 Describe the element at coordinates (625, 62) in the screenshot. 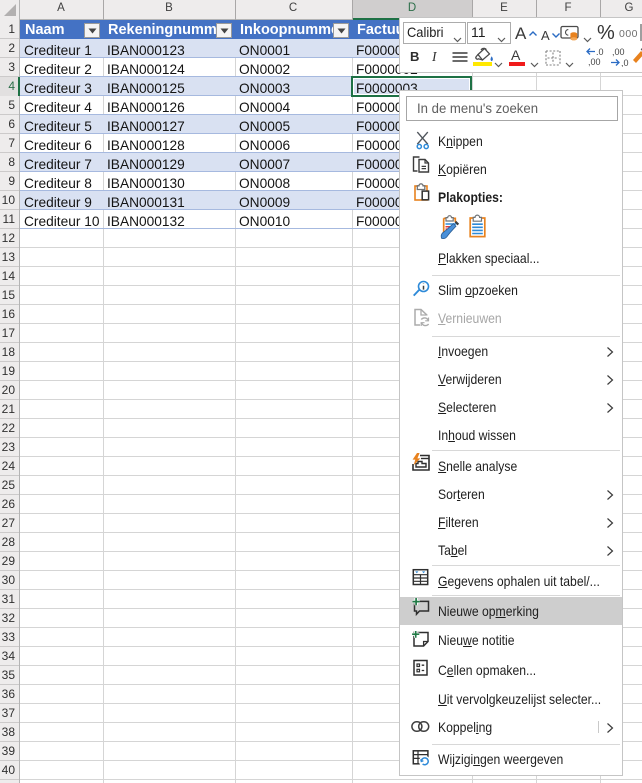

I see `svg-text: ,0` at that location.